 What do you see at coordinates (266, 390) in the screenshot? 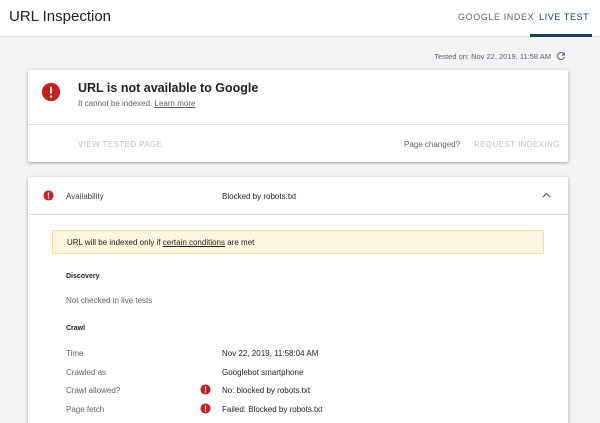
I see `crawl-allowed-value: No: blocked by robots.txt` at bounding box center [266, 390].